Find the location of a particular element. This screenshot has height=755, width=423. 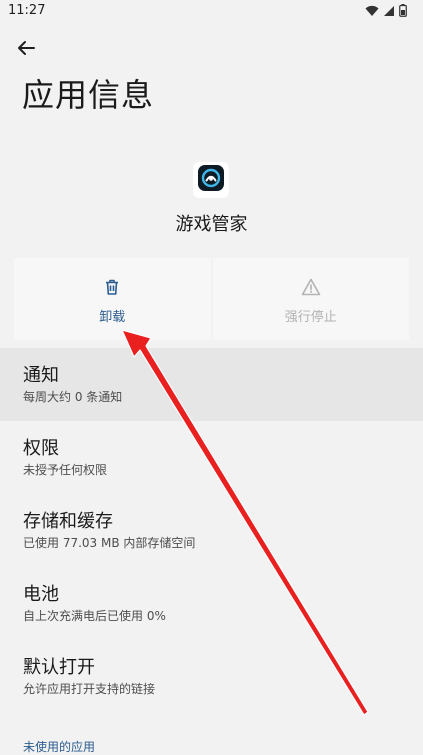

back-arrow-icon is located at coordinates (26, 50).